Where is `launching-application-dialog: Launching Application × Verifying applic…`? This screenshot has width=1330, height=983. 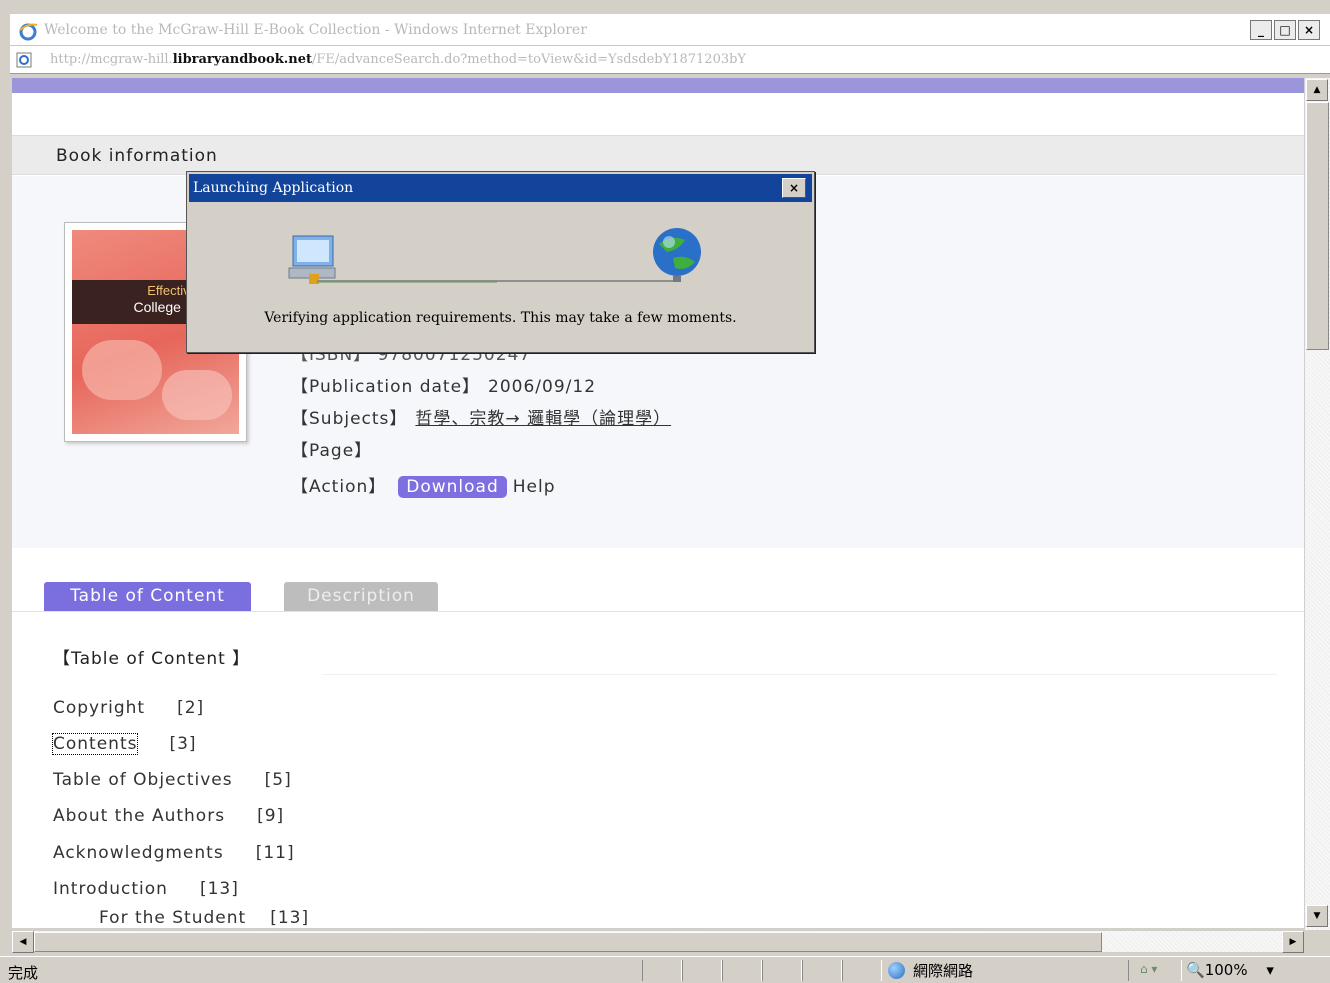 launching-application-dialog: Launching Application × Verifying applic… is located at coordinates (500, 262).